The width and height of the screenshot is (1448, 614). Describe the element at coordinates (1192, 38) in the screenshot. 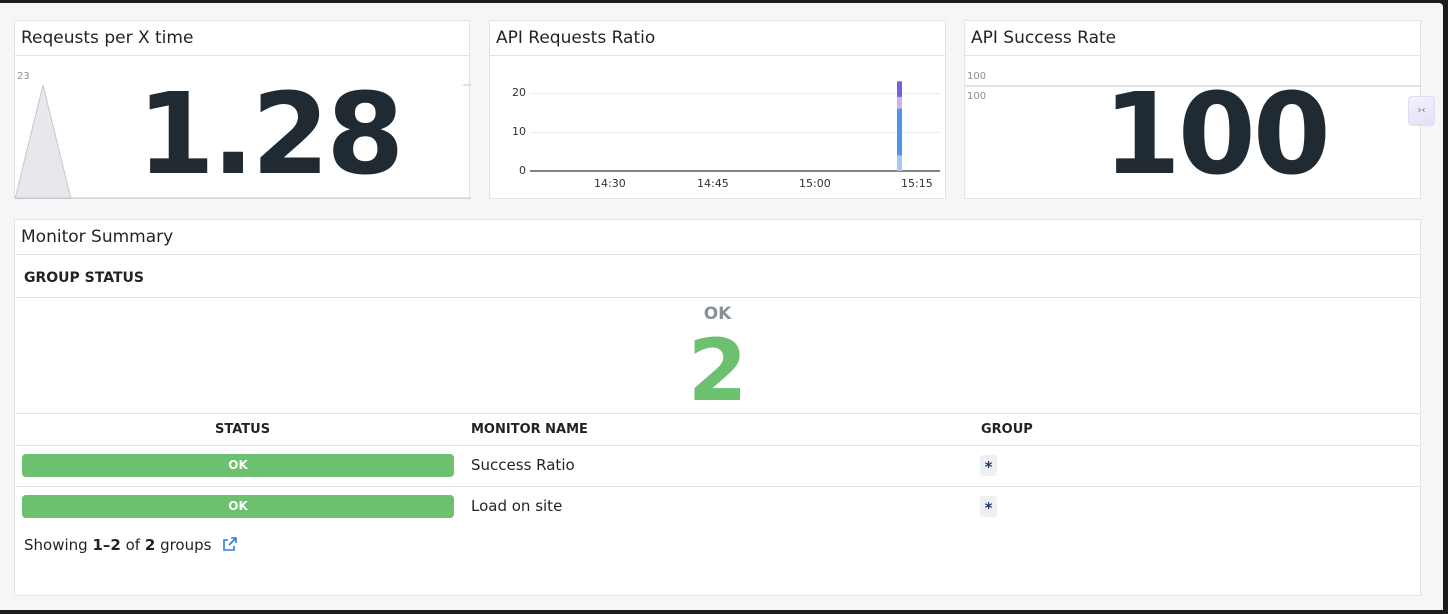

I see `success-widget-title: API Success Rate` at that location.